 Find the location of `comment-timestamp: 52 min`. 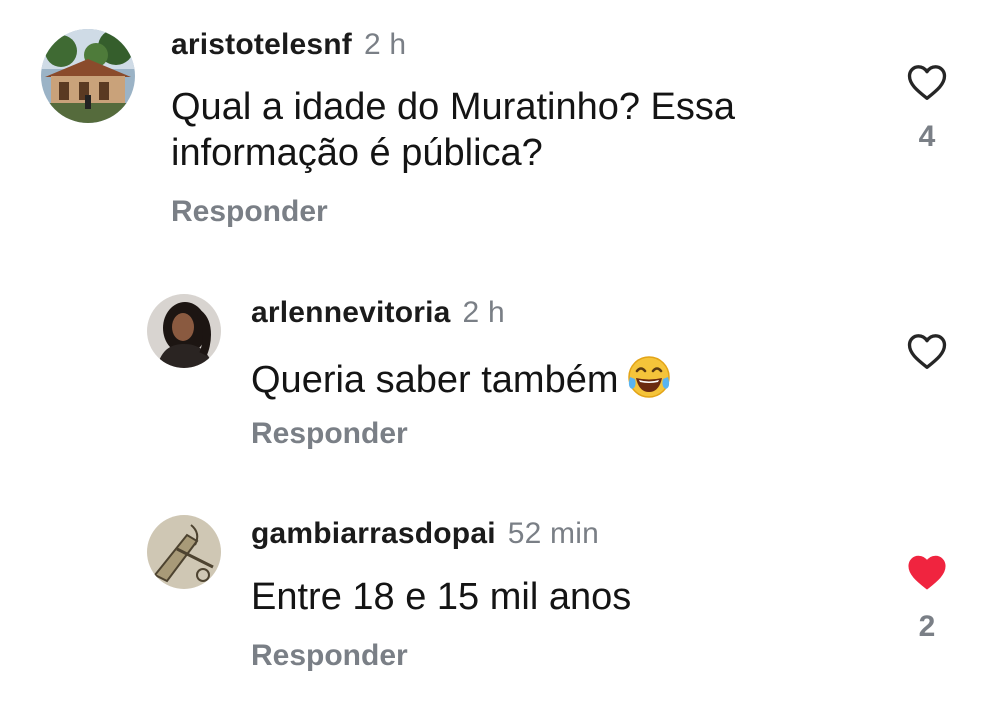

comment-timestamp: 52 min is located at coordinates (553, 533).